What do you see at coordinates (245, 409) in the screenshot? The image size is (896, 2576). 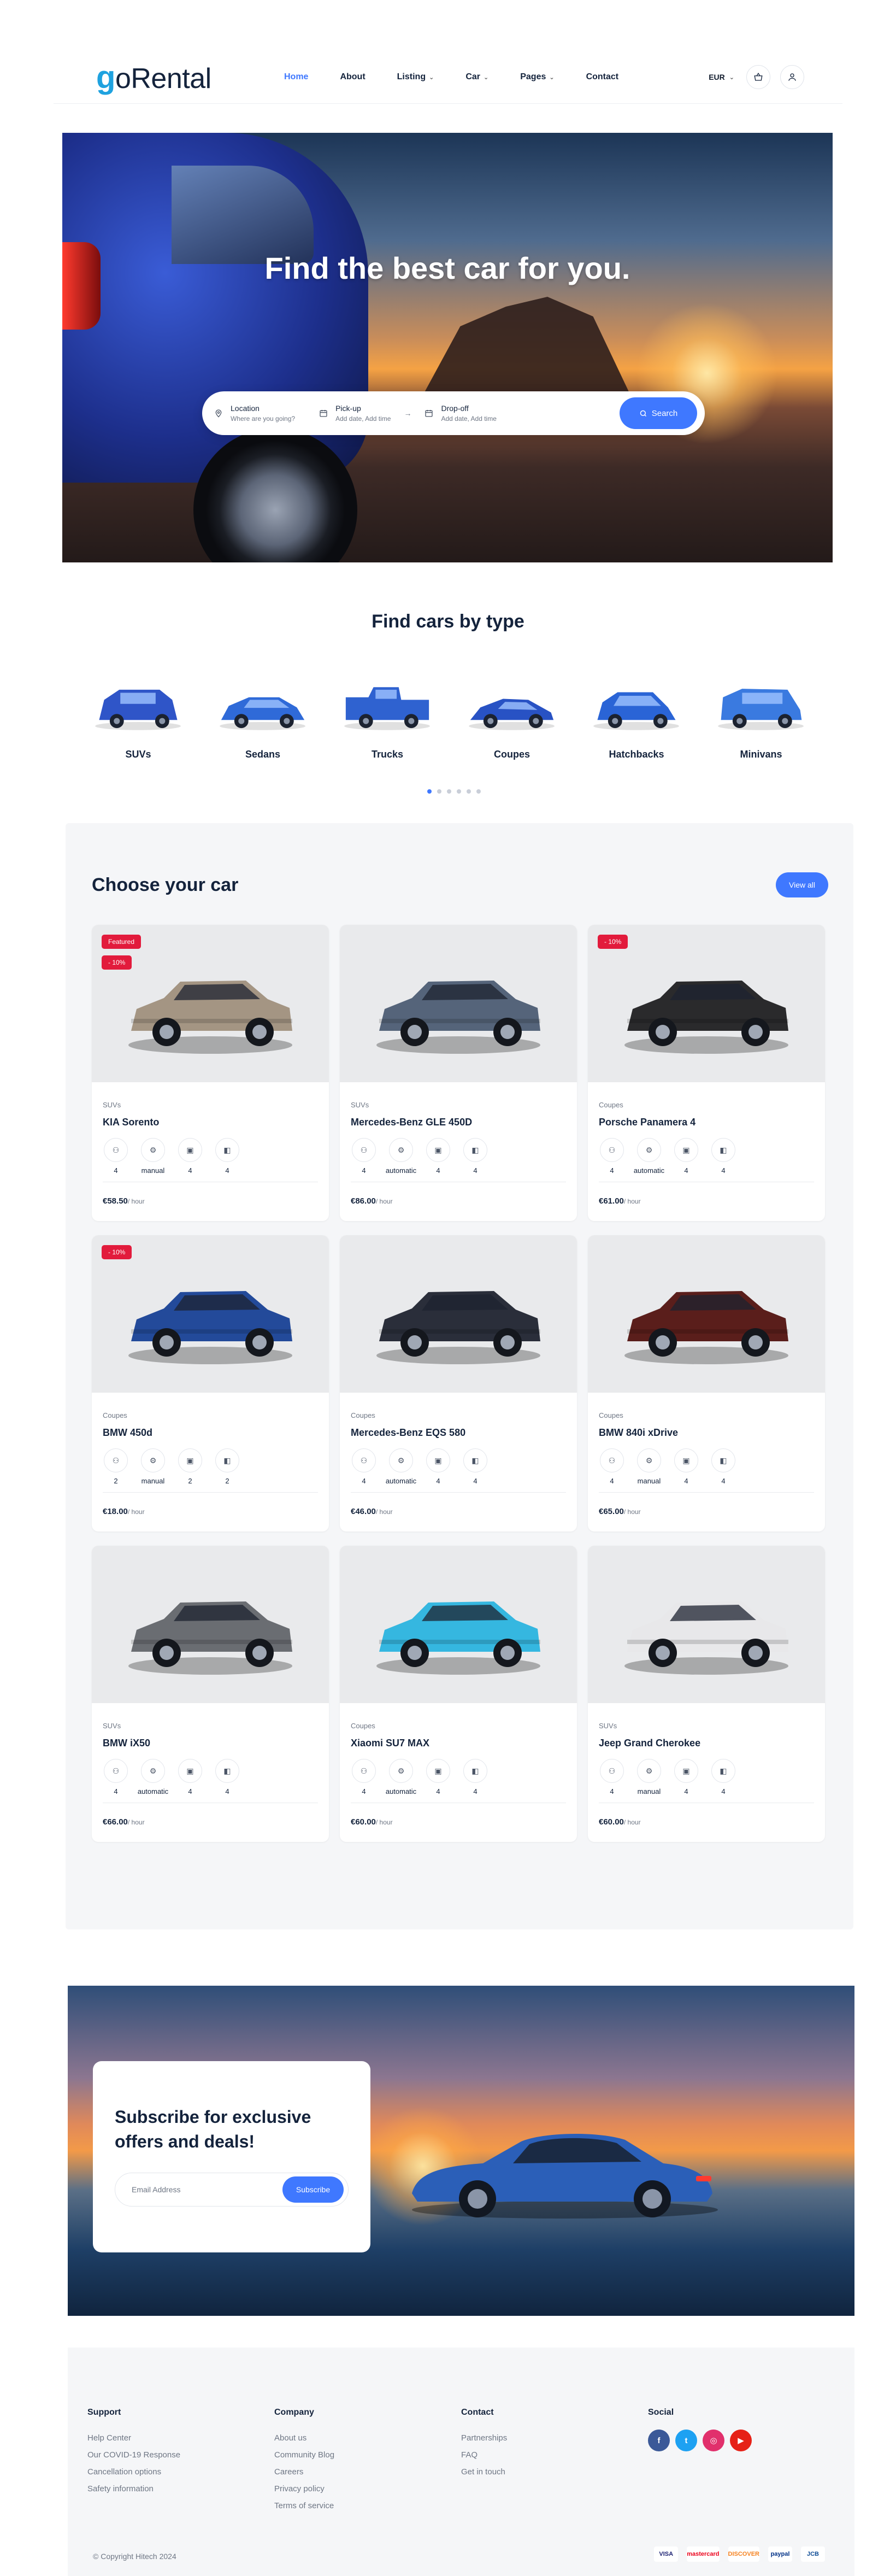 I see `location-label: Location` at bounding box center [245, 409].